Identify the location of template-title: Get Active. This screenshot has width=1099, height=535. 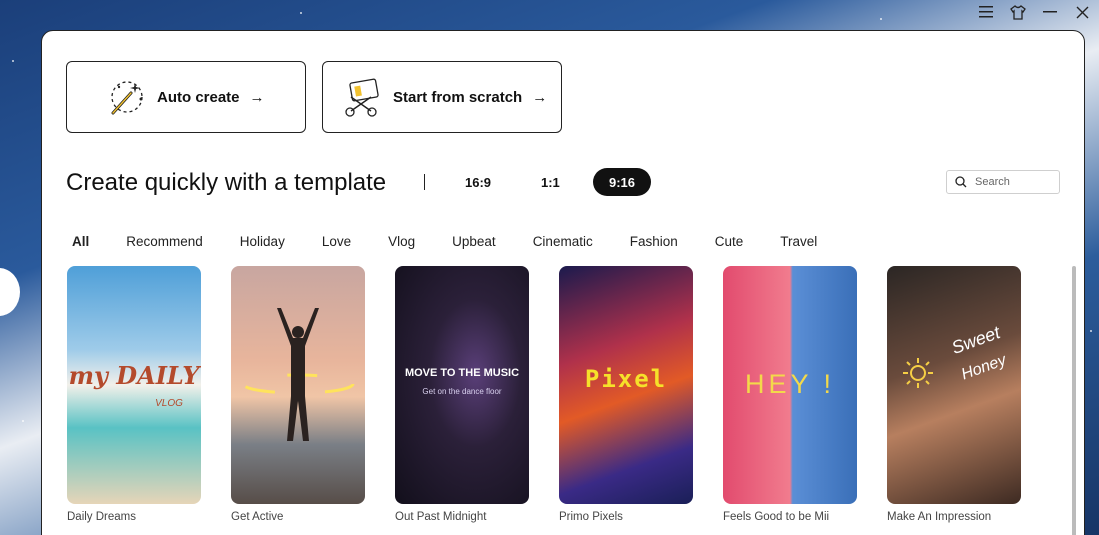
(257, 517).